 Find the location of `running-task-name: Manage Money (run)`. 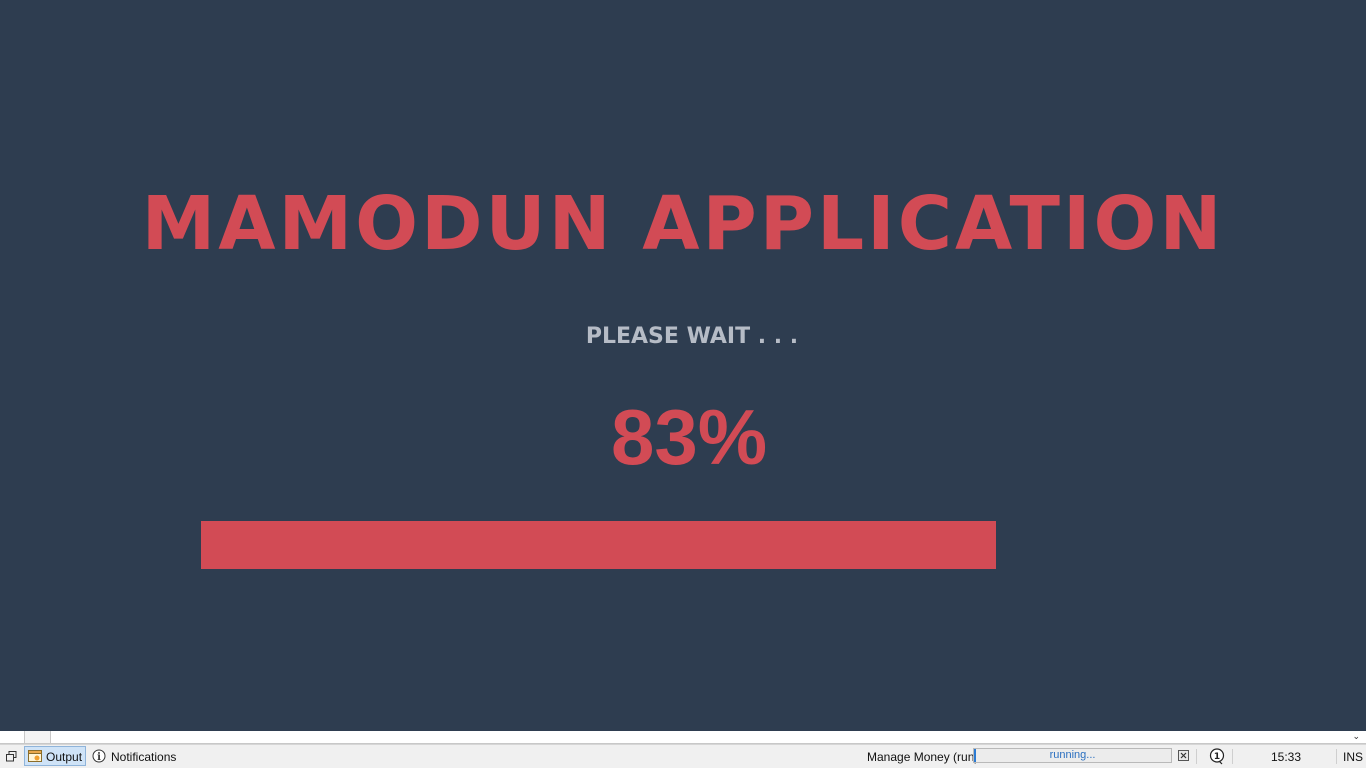

running-task-name: Manage Money (run) is located at coordinates (922, 757).